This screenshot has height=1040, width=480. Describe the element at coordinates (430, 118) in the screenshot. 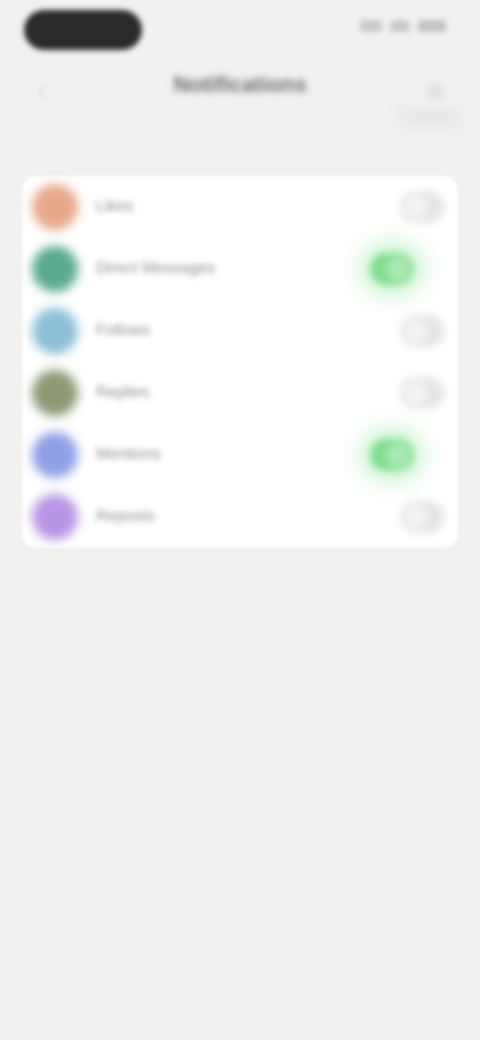

I see `header-shadow` at that location.